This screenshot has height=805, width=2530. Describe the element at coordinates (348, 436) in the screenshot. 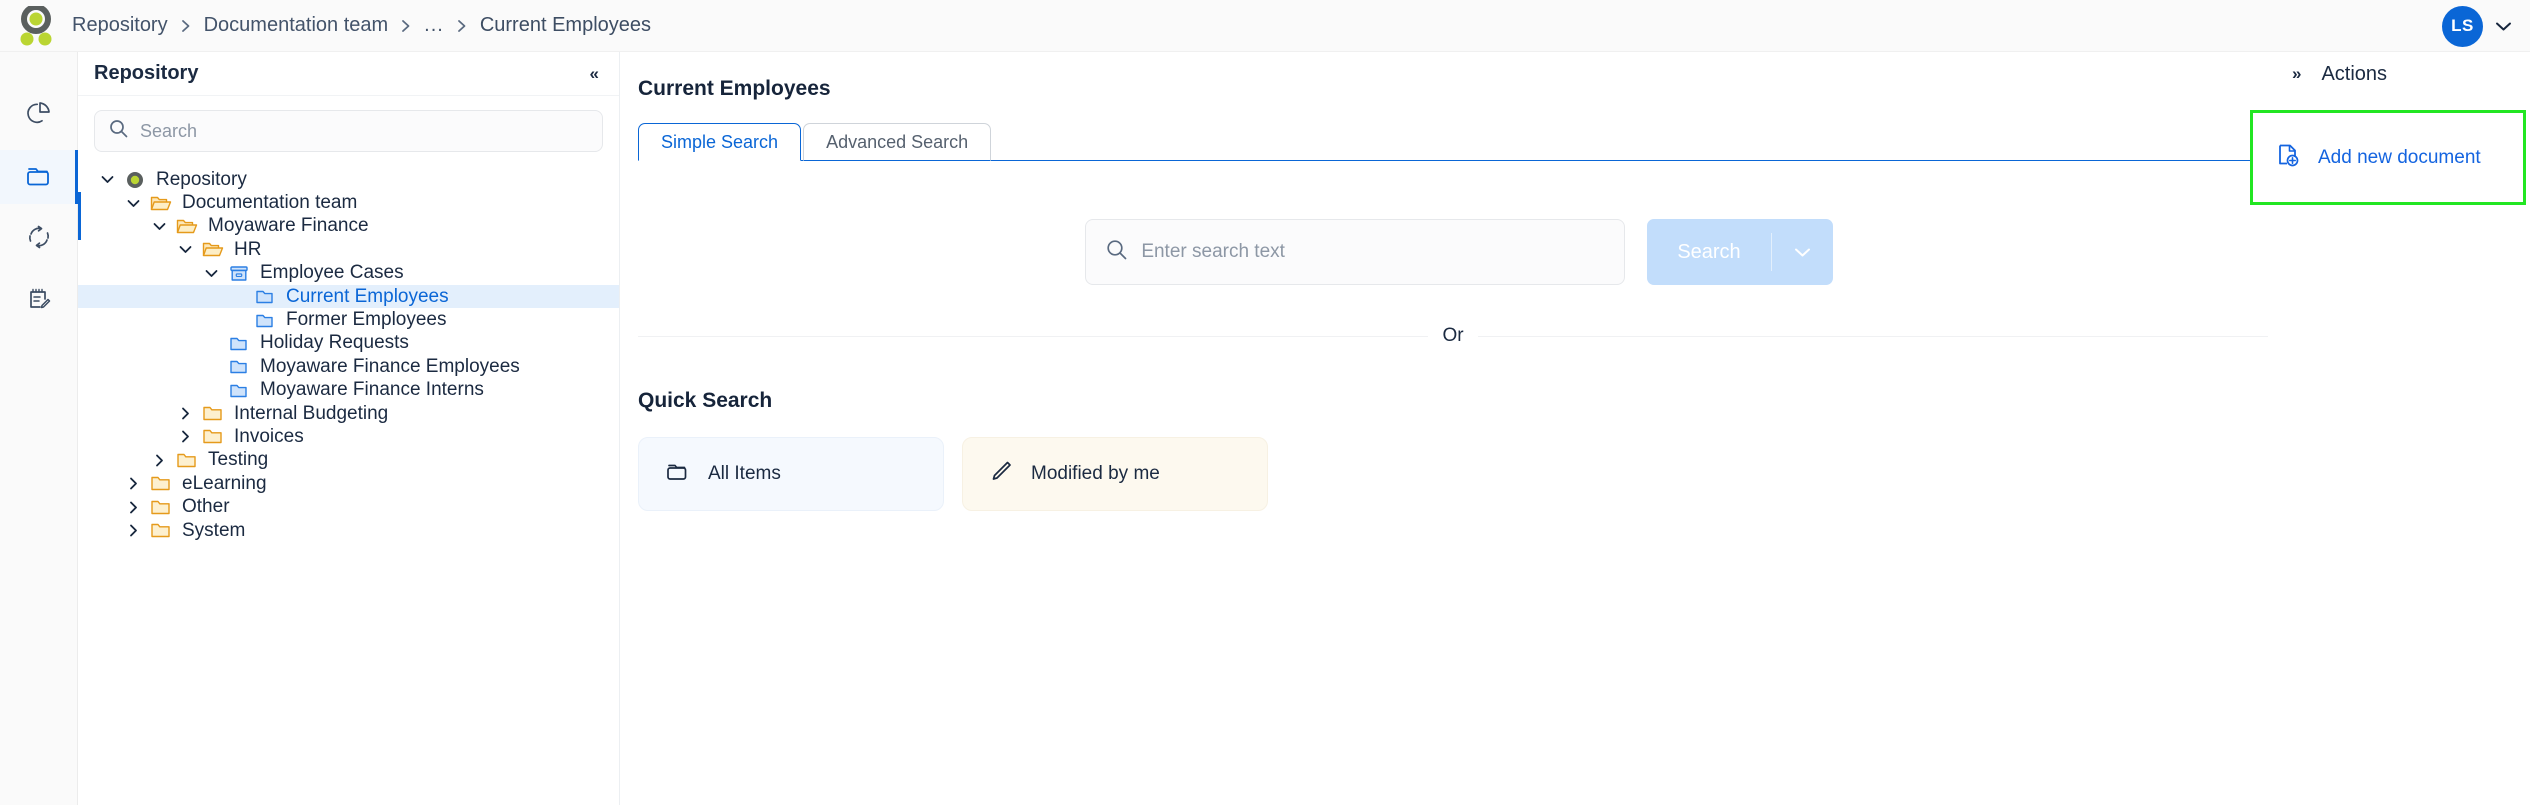

I see `tree-node-invoices: Invoices` at that location.